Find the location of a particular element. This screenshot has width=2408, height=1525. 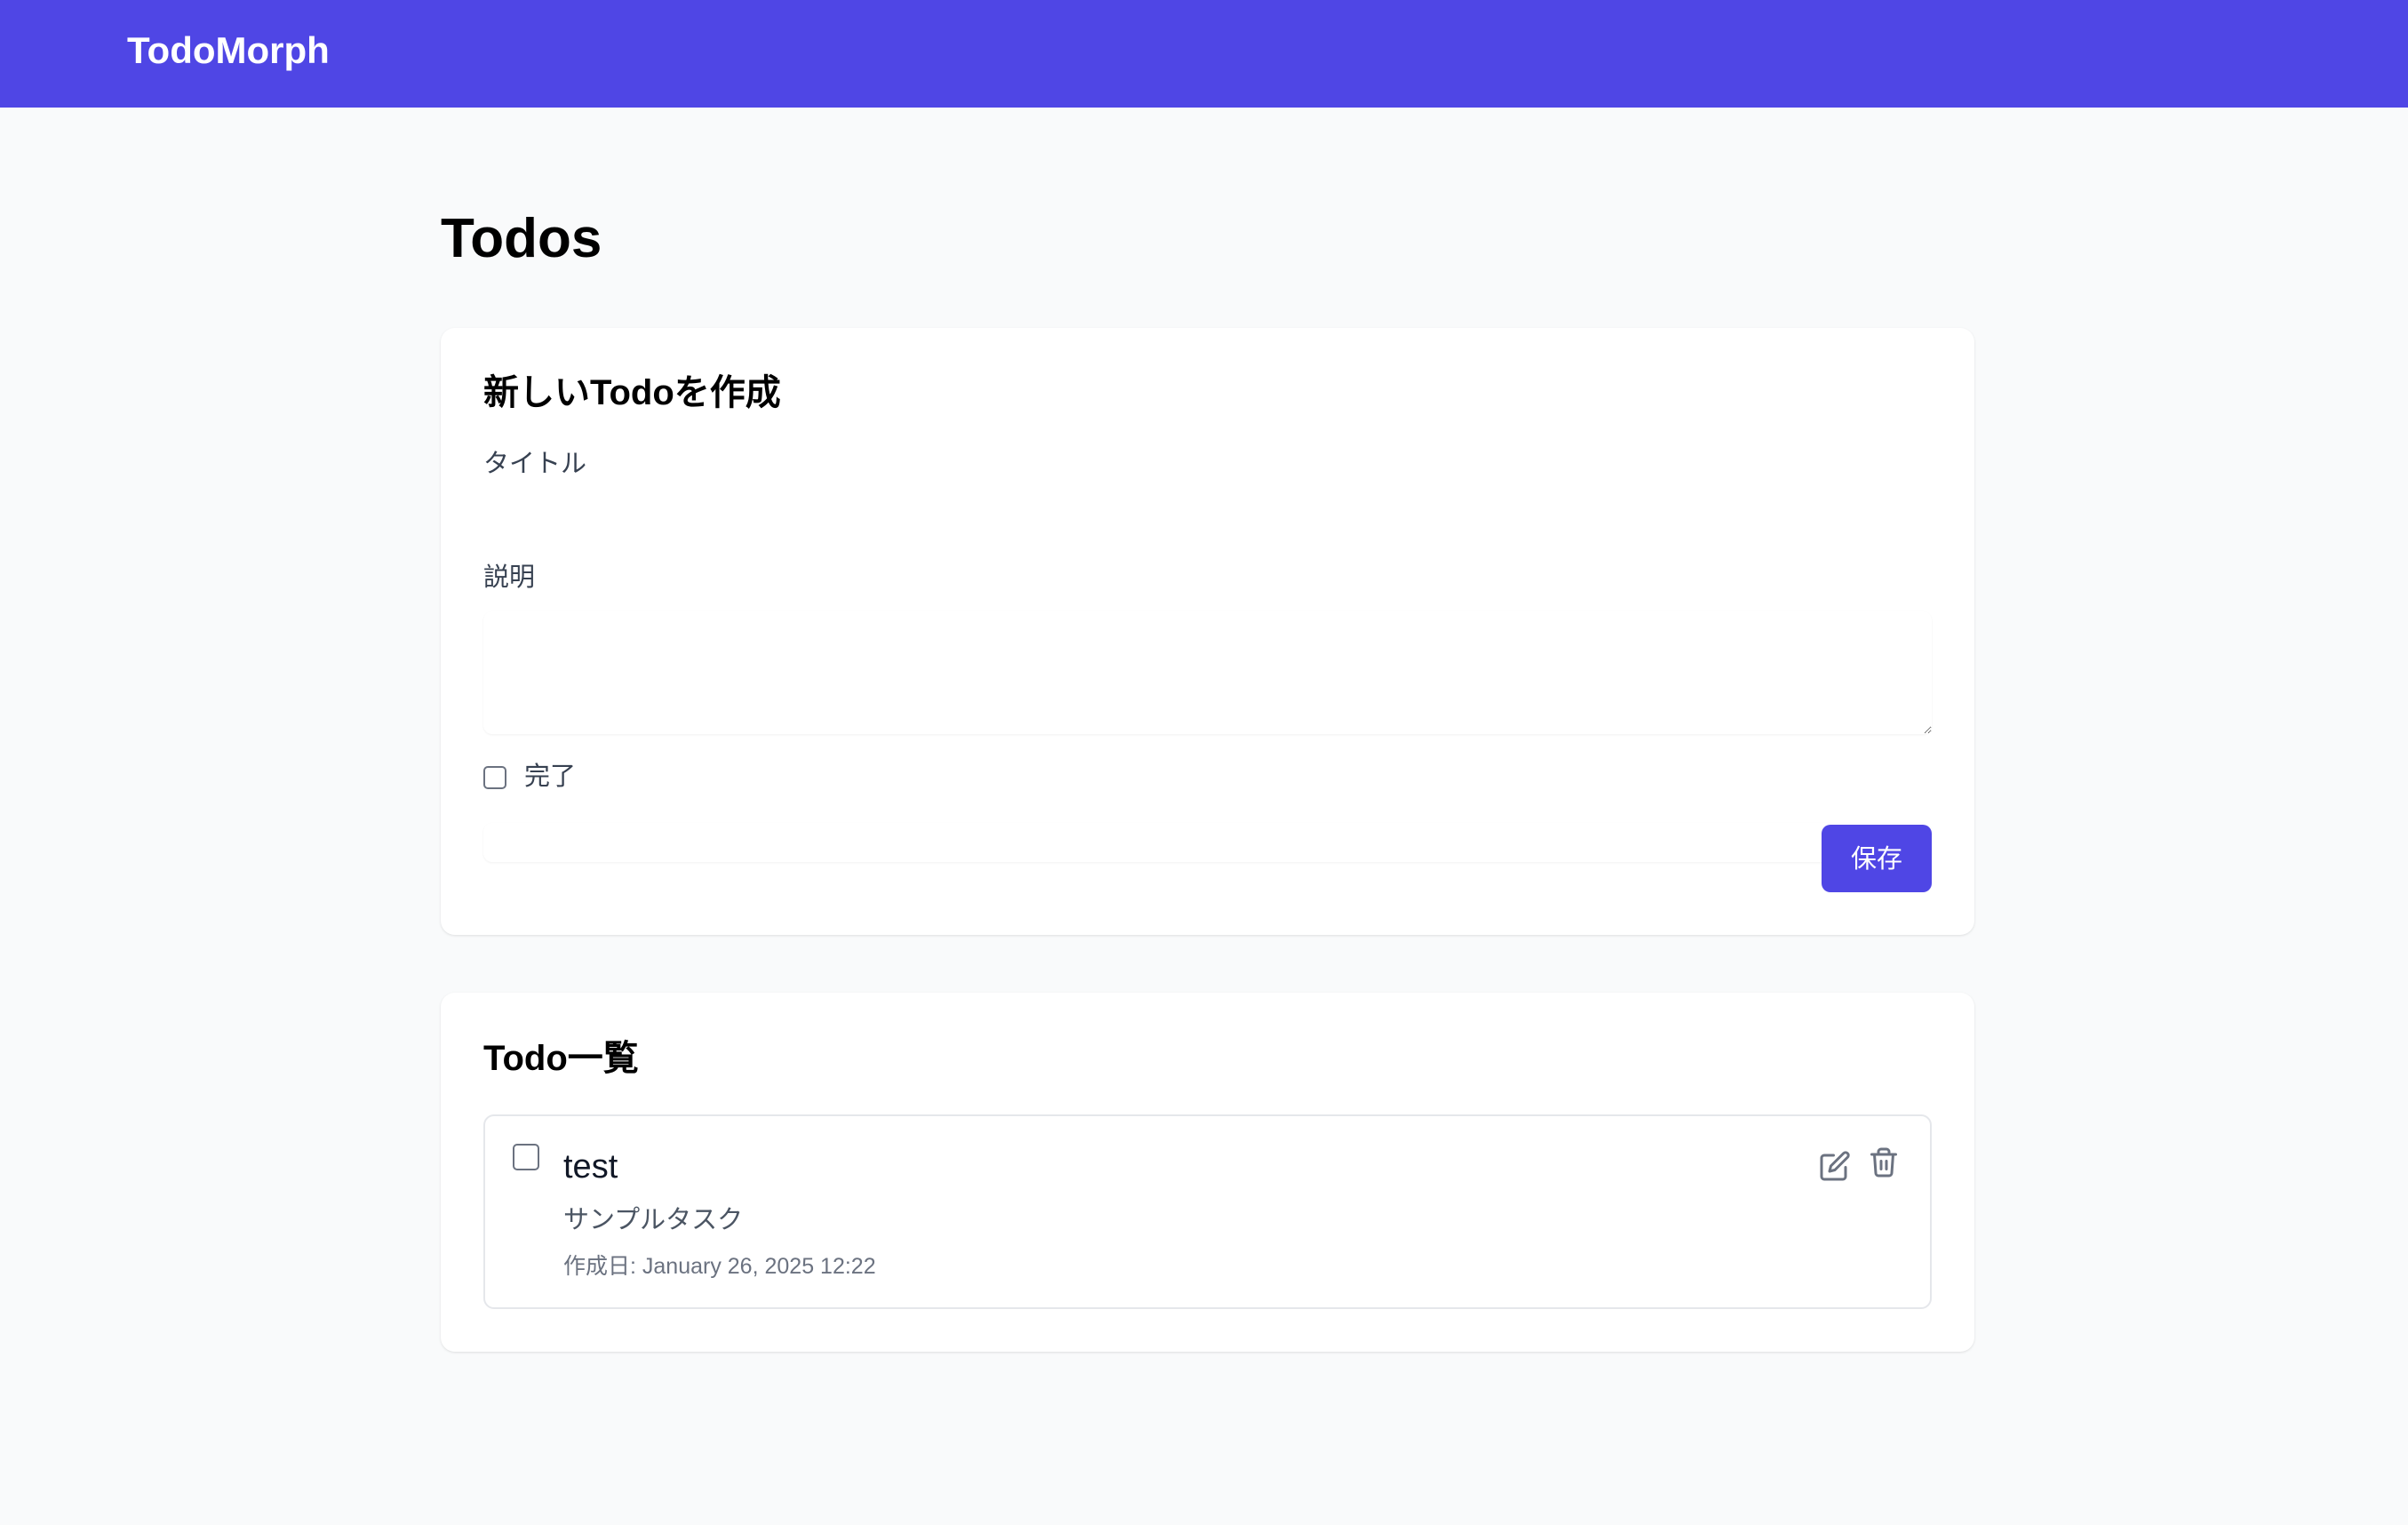

todo-list-heading: Todo一覧 is located at coordinates (561, 1058).